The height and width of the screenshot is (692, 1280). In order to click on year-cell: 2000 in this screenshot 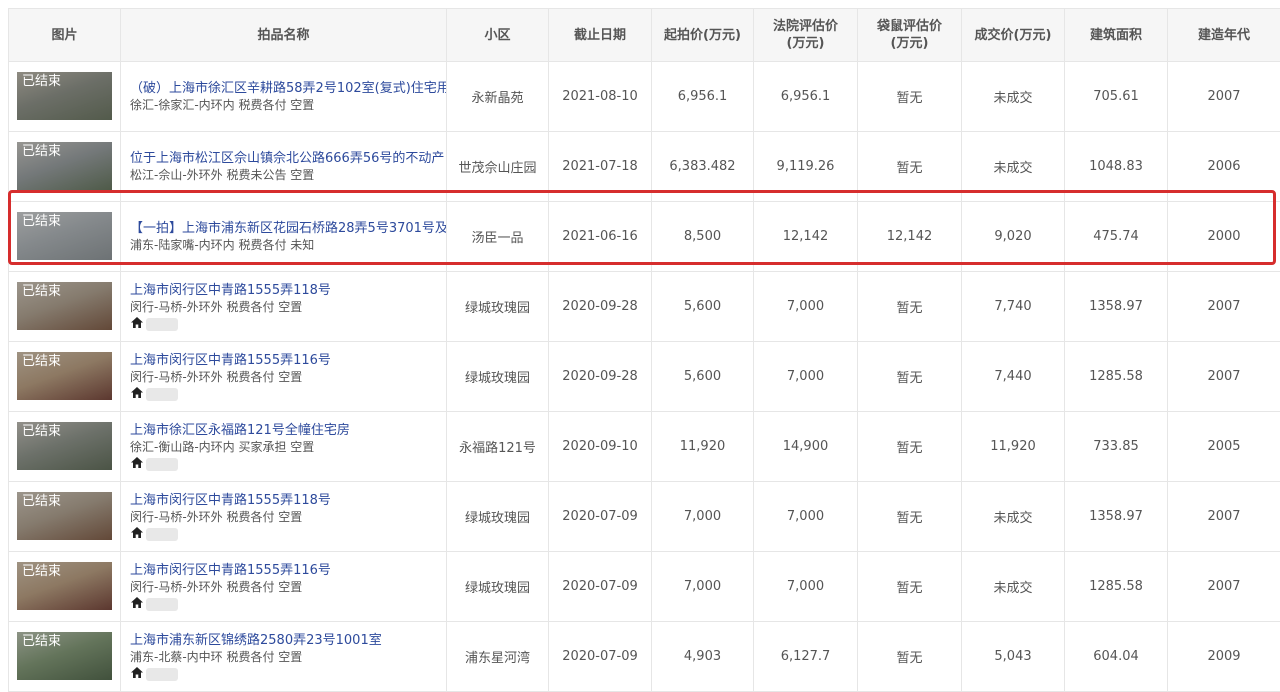, I will do `click(1224, 237)`.